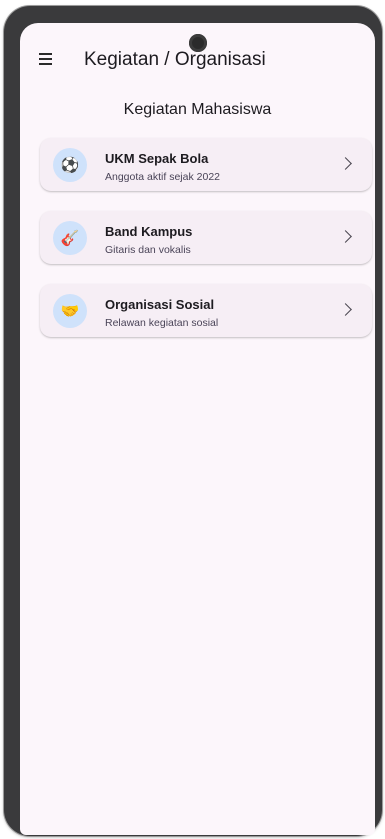 The height and width of the screenshot is (839, 385). What do you see at coordinates (70, 165) in the screenshot?
I see `soccer-ball-icon: ⚽` at bounding box center [70, 165].